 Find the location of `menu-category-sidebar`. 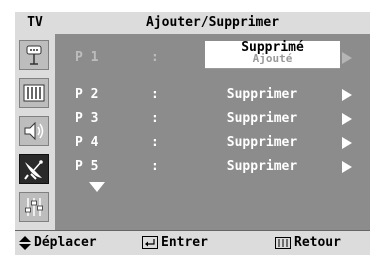

menu-category-sidebar is located at coordinates (35, 132).